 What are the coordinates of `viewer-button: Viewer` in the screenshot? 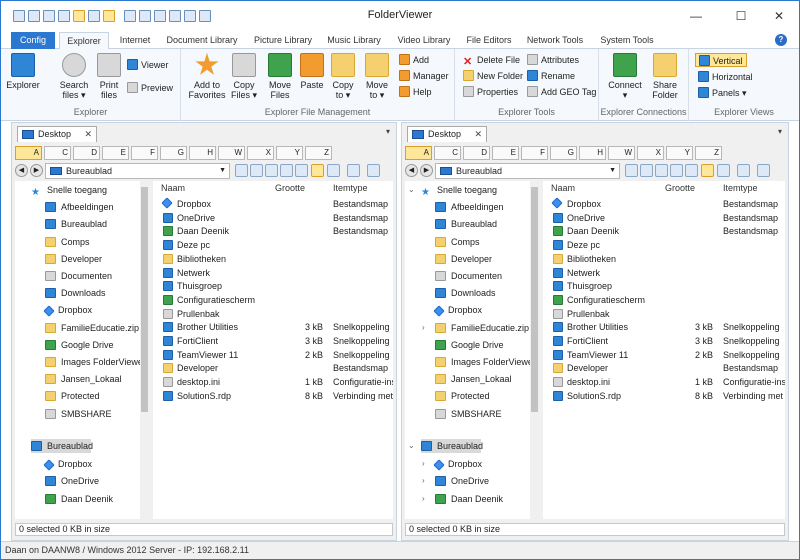 It's located at (147, 65).